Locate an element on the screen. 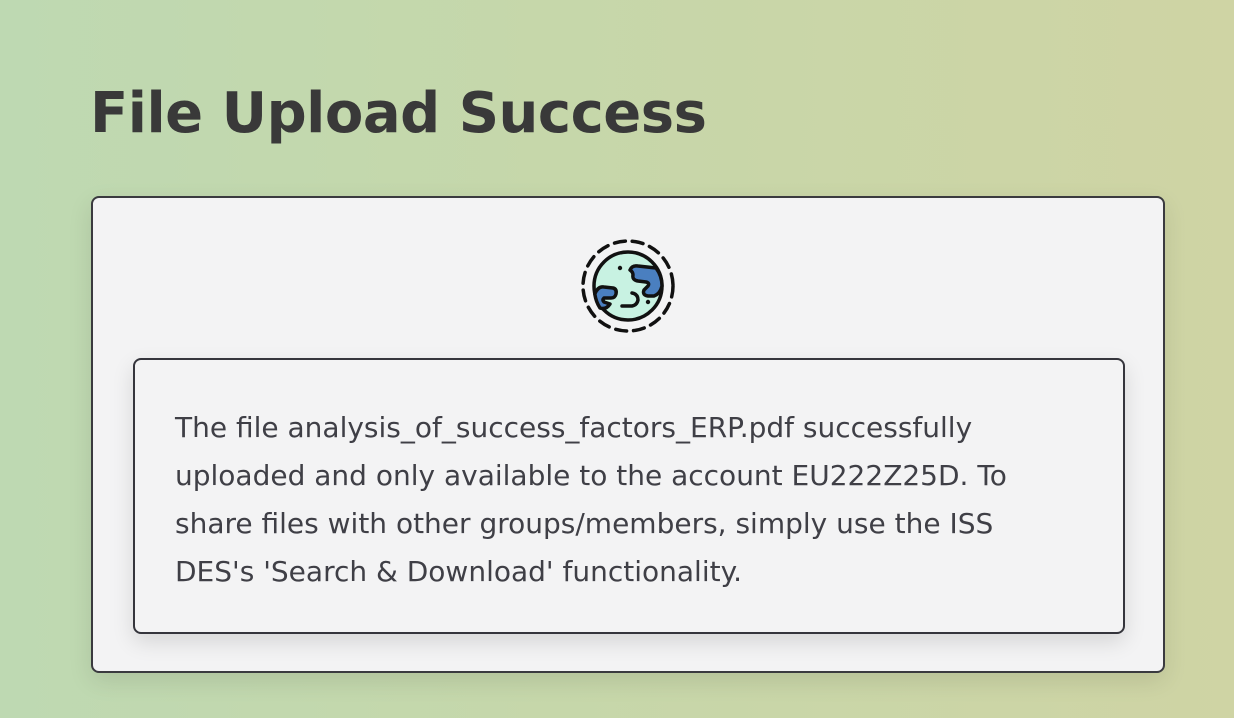 The width and height of the screenshot is (1234, 718). page-title: File Upload Success is located at coordinates (398, 113).